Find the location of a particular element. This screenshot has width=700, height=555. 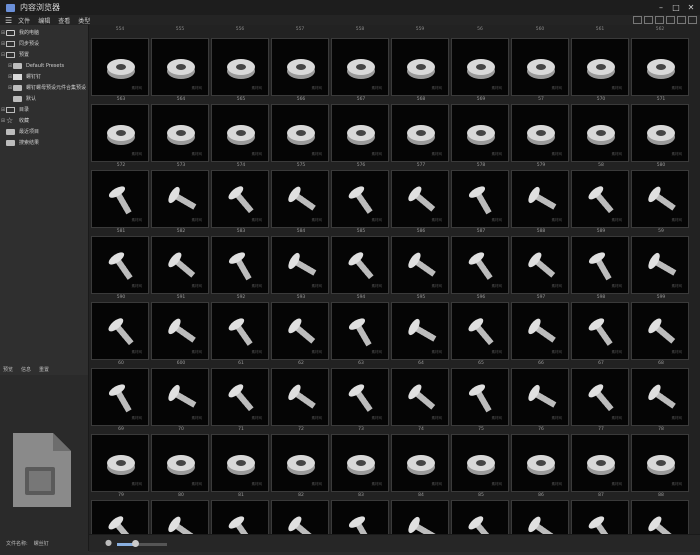

thumbnail-item: 素材网 79 is located at coordinates (120, 466).